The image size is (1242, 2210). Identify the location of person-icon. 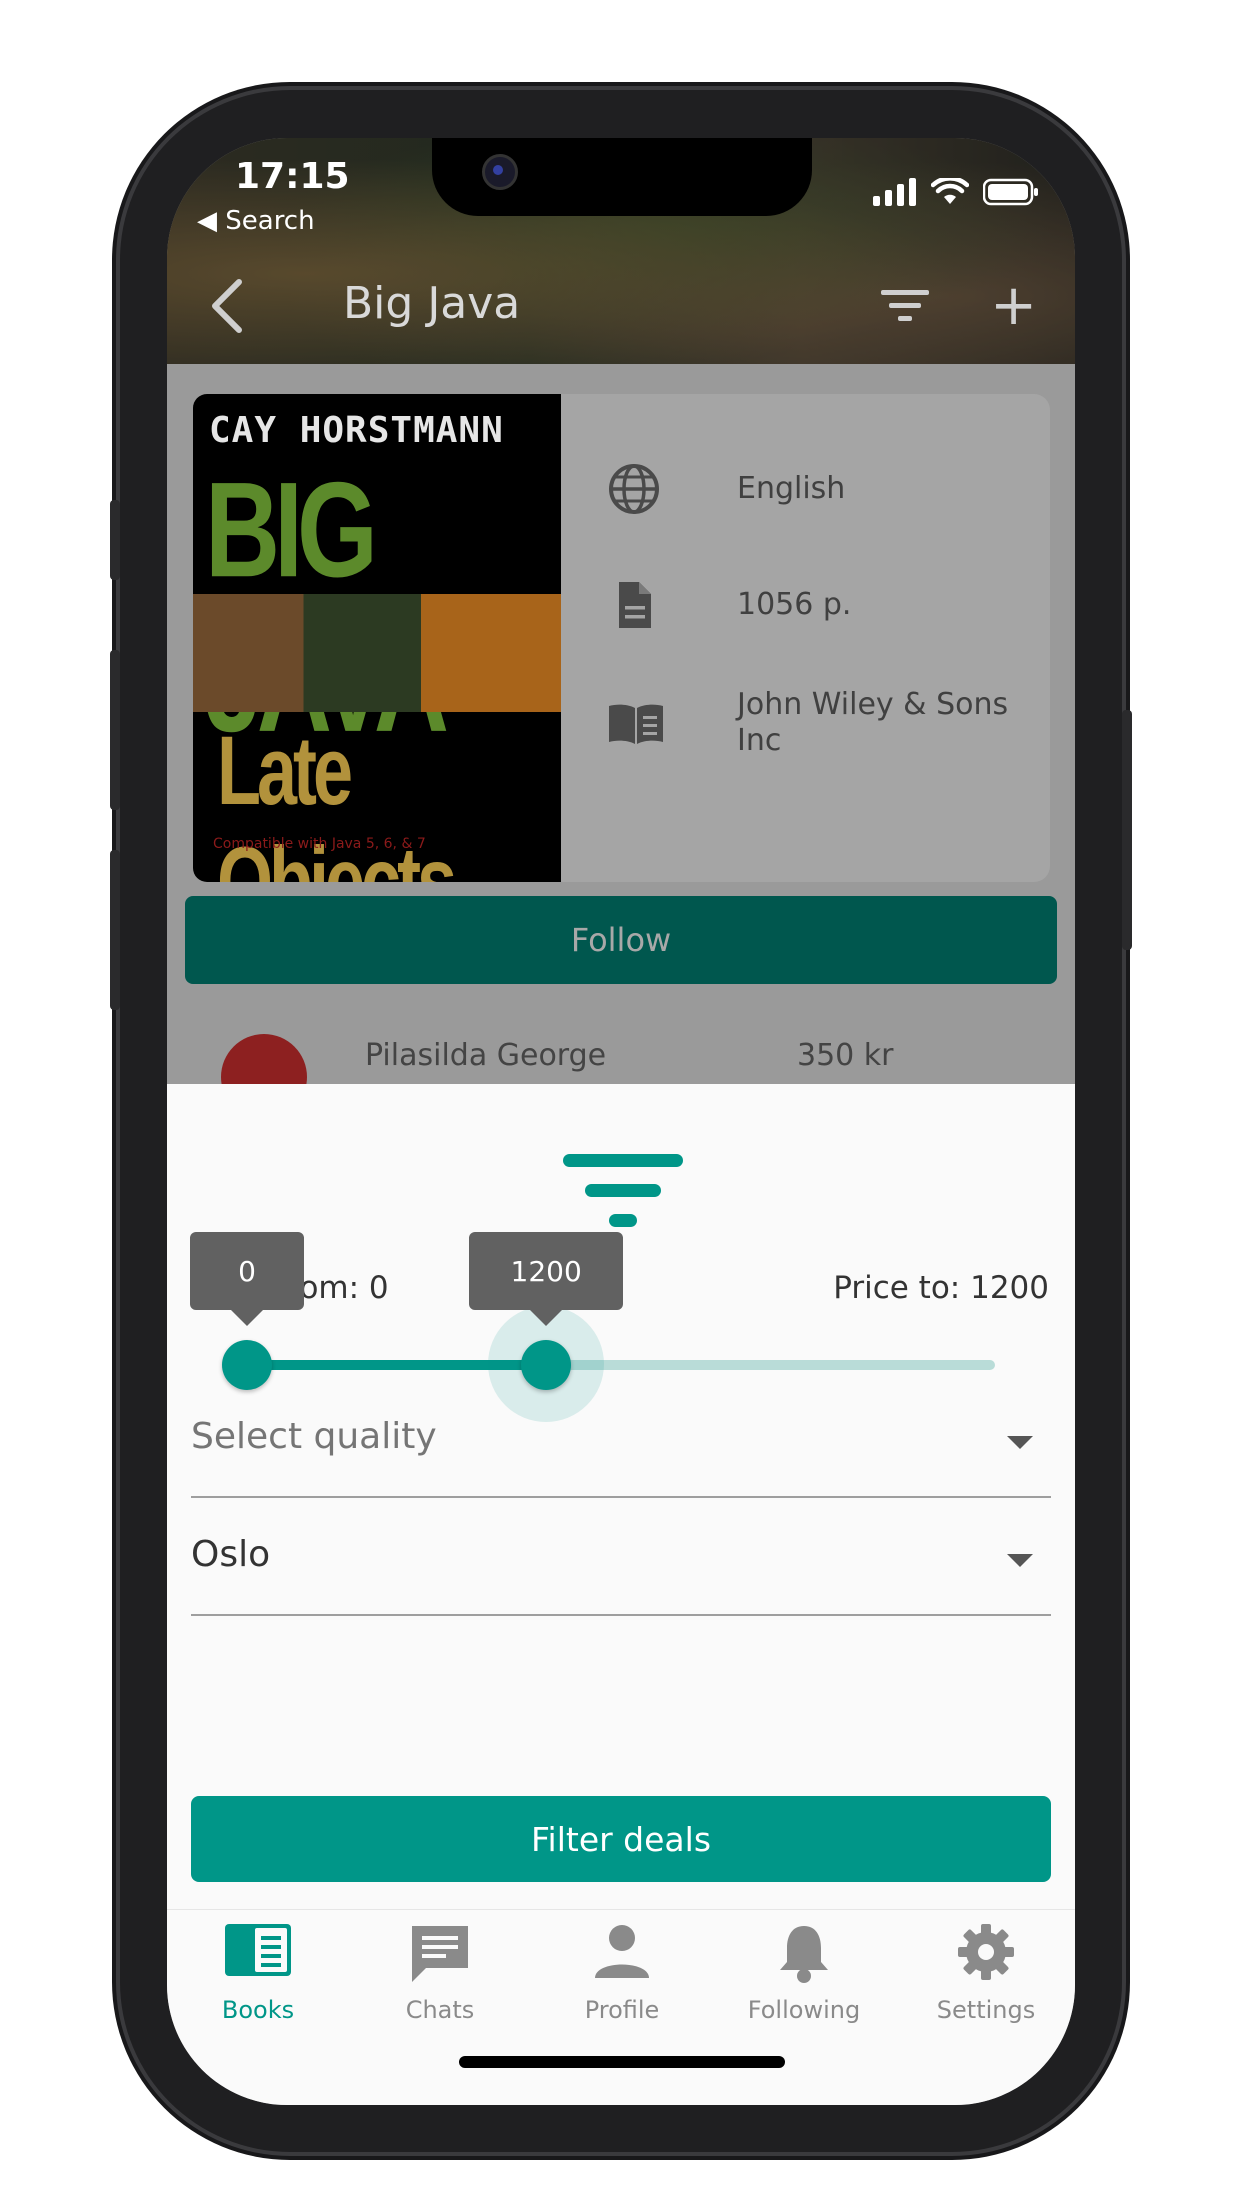
(622, 1951).